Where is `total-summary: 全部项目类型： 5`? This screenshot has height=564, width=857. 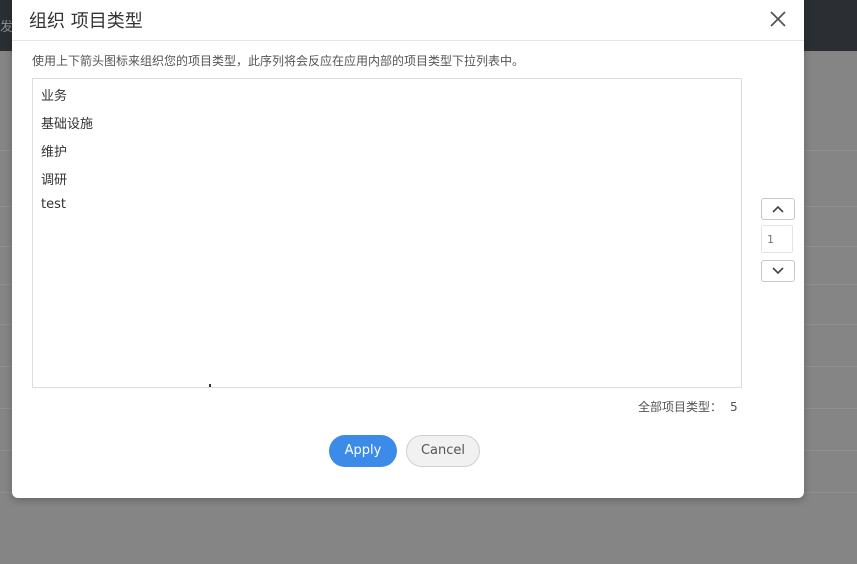
total-summary: 全部项目类型： 5 is located at coordinates (688, 406).